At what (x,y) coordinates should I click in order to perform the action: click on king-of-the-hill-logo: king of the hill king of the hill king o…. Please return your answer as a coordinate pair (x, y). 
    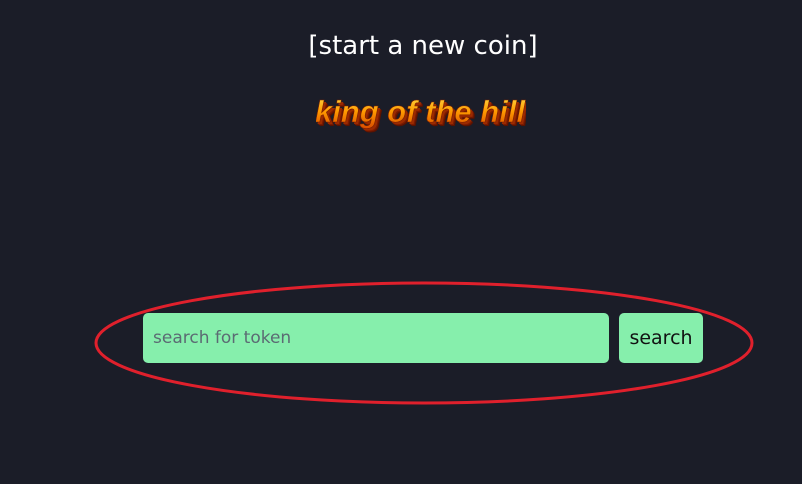
    Looking at the image, I should click on (421, 111).